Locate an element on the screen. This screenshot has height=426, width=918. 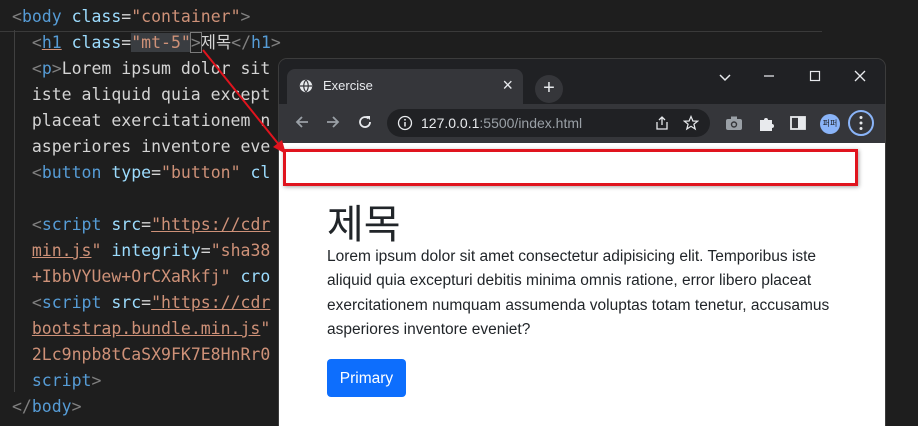
code-line: <p>Lorem ipsum dolor sit is located at coordinates (141, 69).